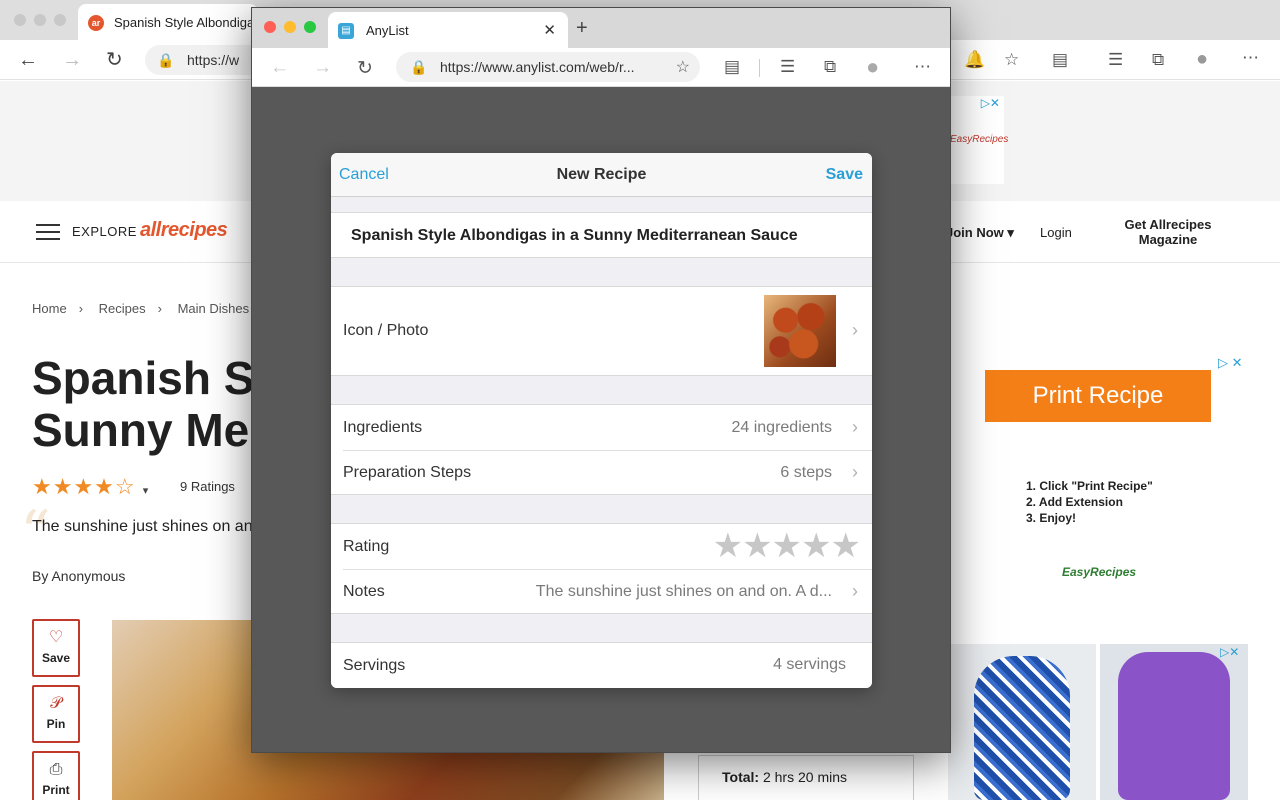 The height and width of the screenshot is (800, 1280). Describe the element at coordinates (152, 378) in the screenshot. I see `recipe-title-line-1: Spanish Sty` at that location.